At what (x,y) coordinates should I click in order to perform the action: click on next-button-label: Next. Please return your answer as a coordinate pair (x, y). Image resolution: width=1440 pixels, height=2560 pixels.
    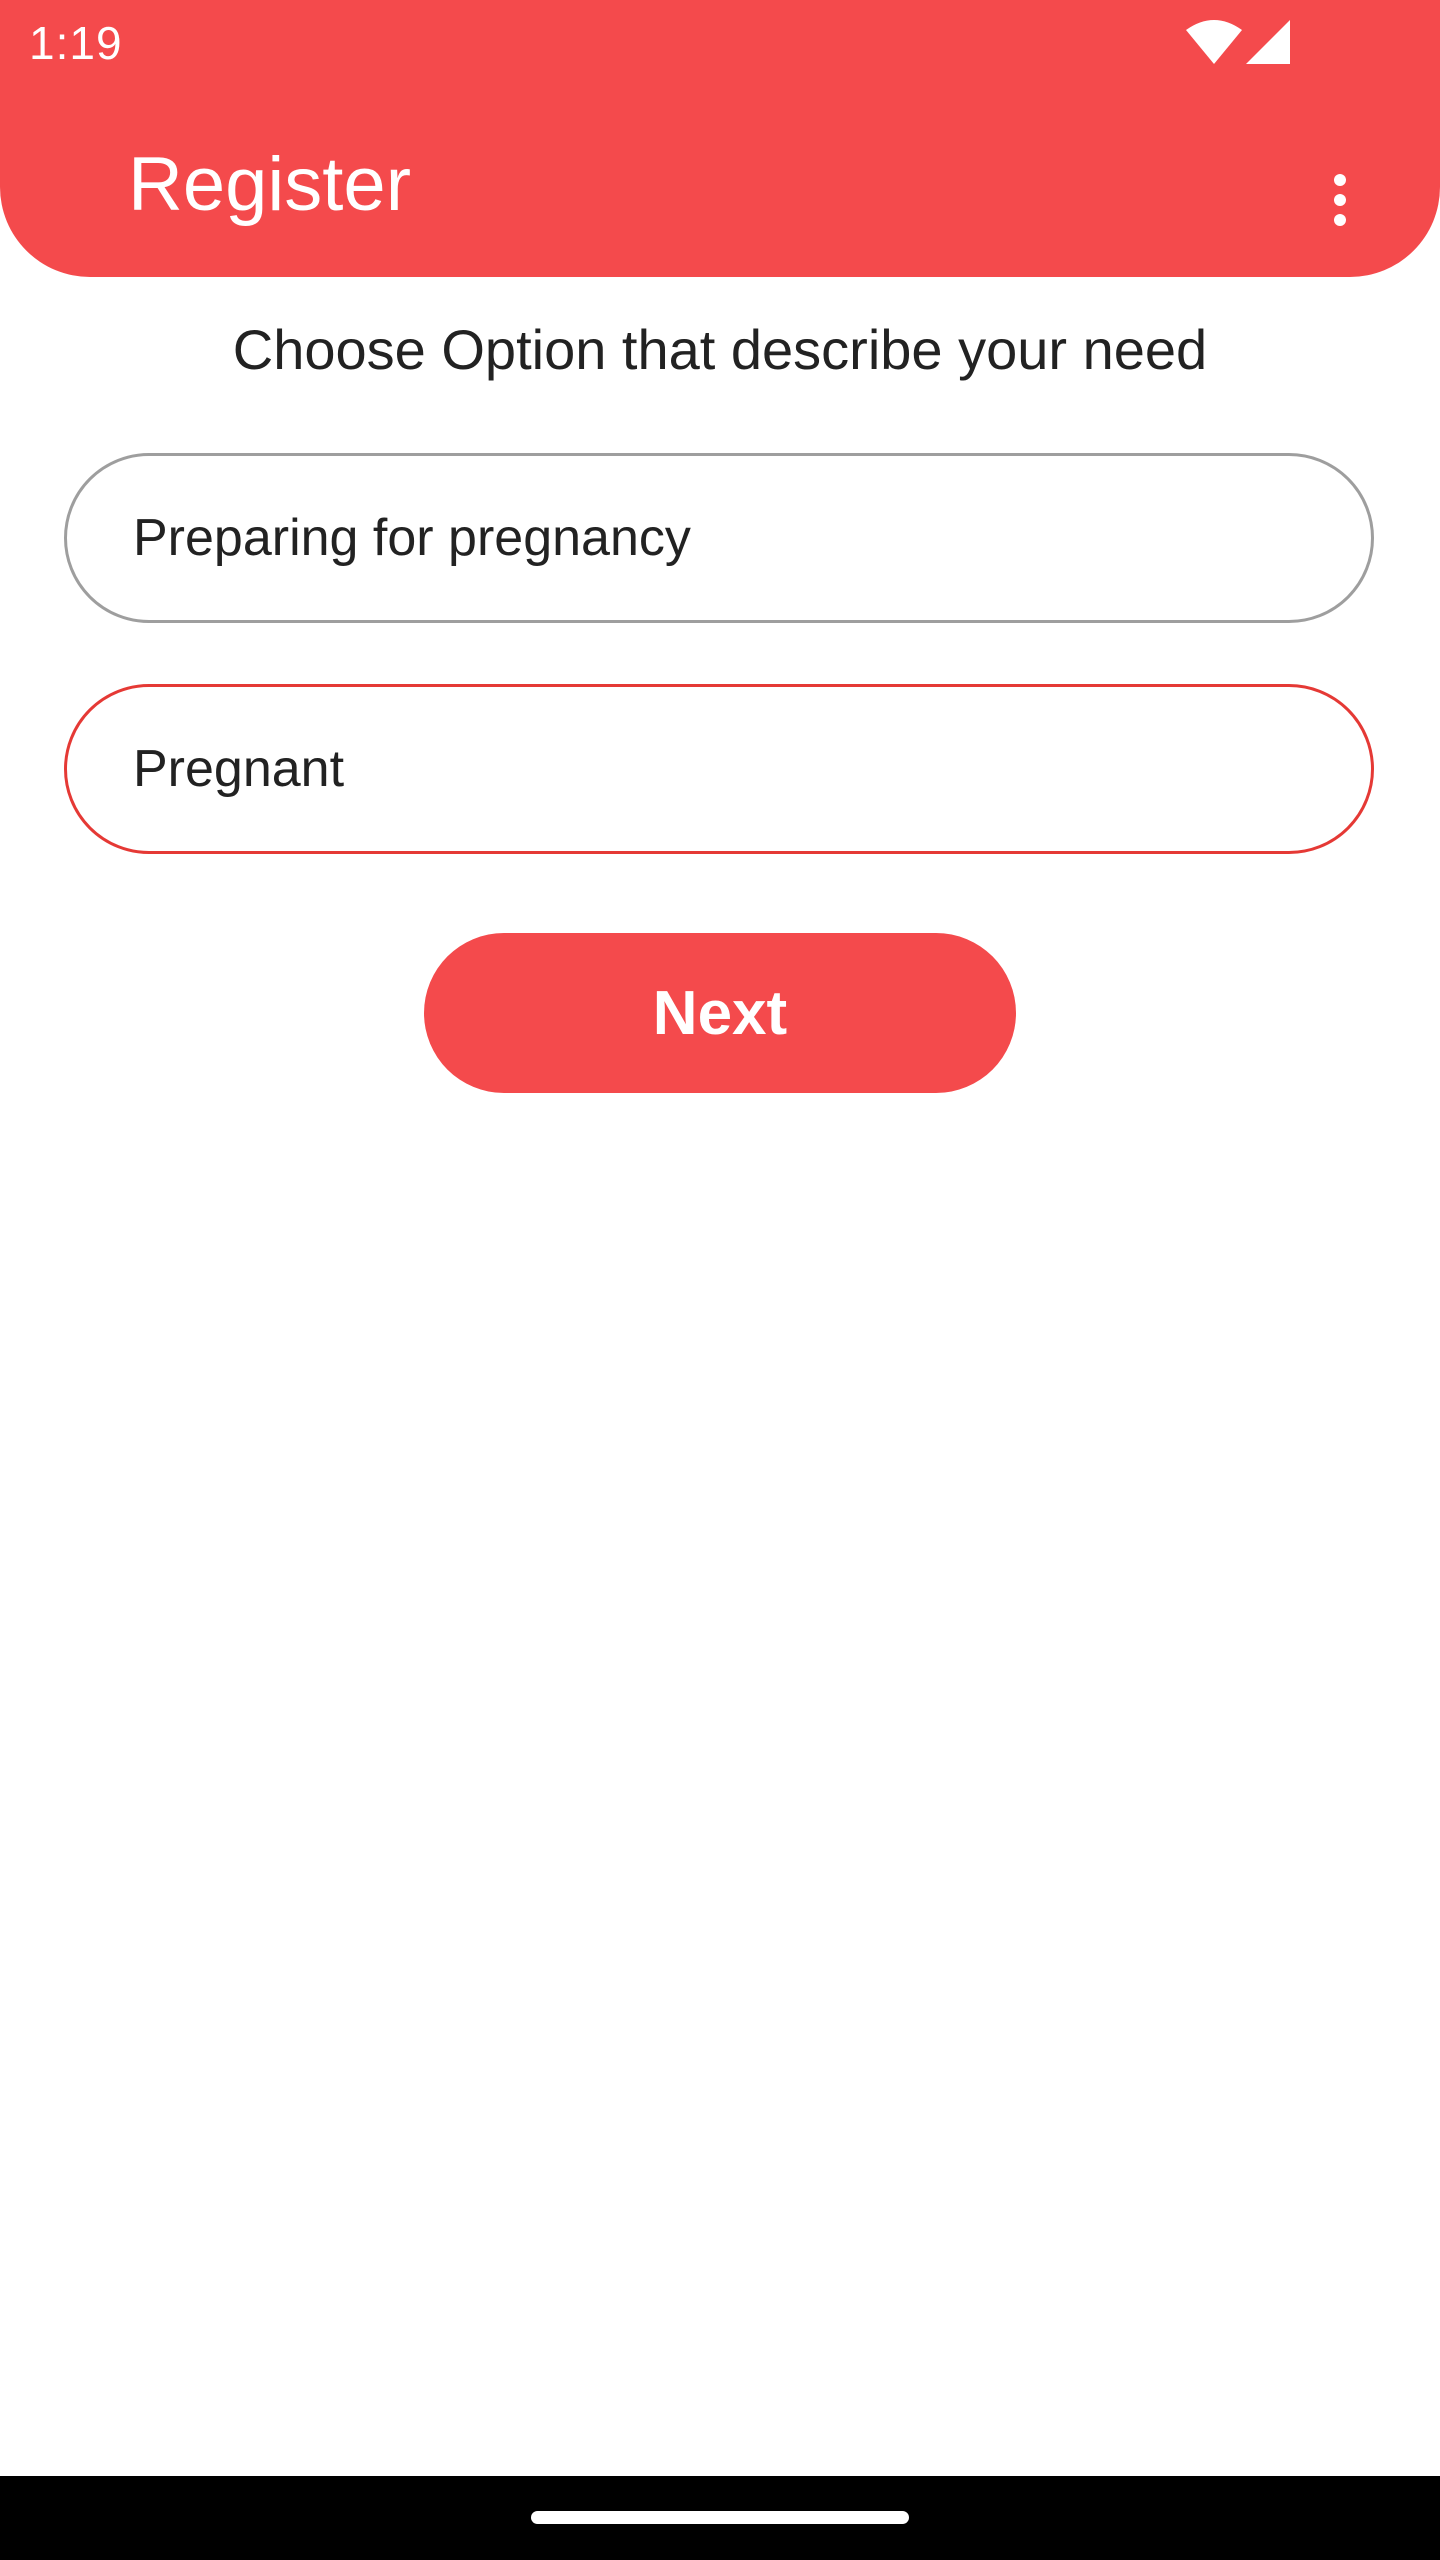
    Looking at the image, I should click on (720, 1013).